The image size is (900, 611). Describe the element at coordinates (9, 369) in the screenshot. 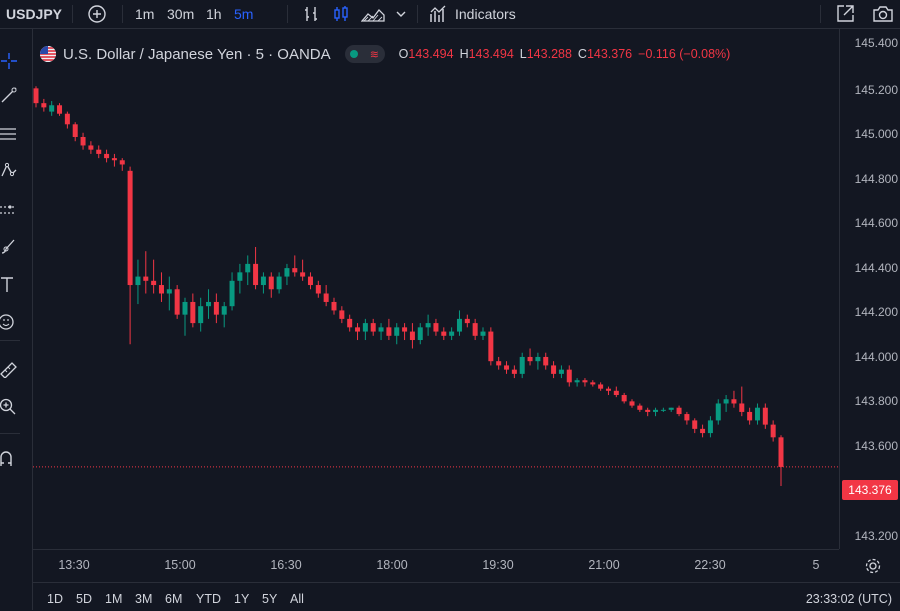

I see `ruler-icon` at that location.